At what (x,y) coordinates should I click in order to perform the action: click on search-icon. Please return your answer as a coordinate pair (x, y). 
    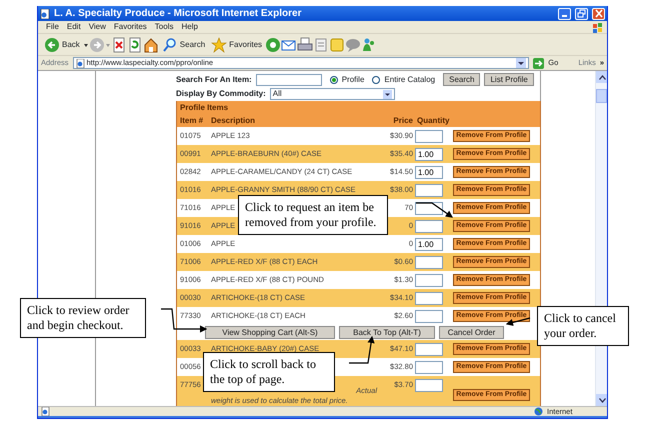
    Looking at the image, I should click on (170, 44).